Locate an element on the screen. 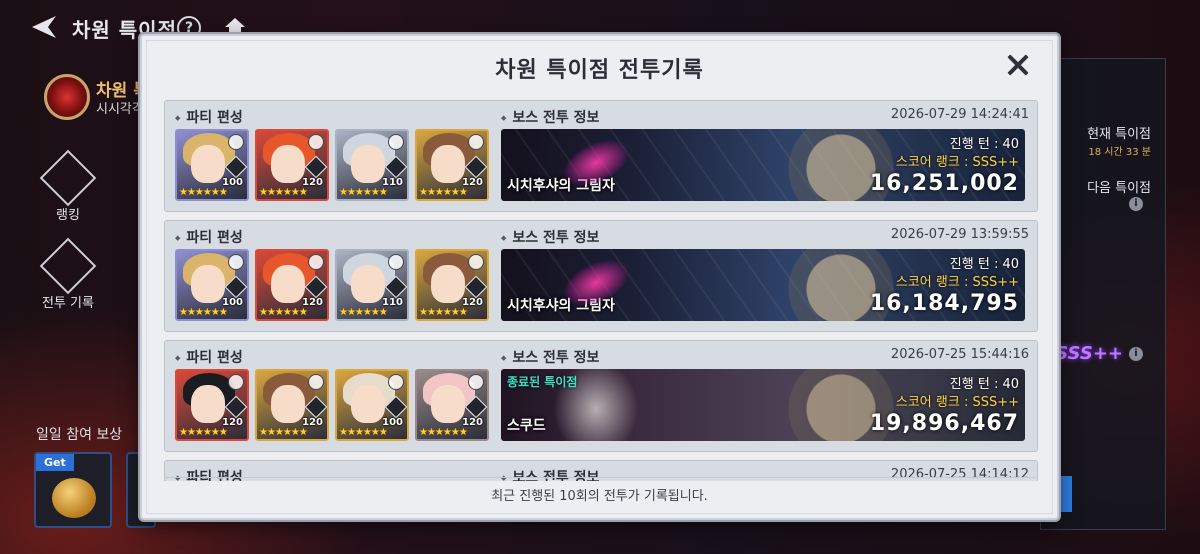 This screenshot has height=554, width=1200. battle-log-label: 전투 기록 is located at coordinates (68, 303).